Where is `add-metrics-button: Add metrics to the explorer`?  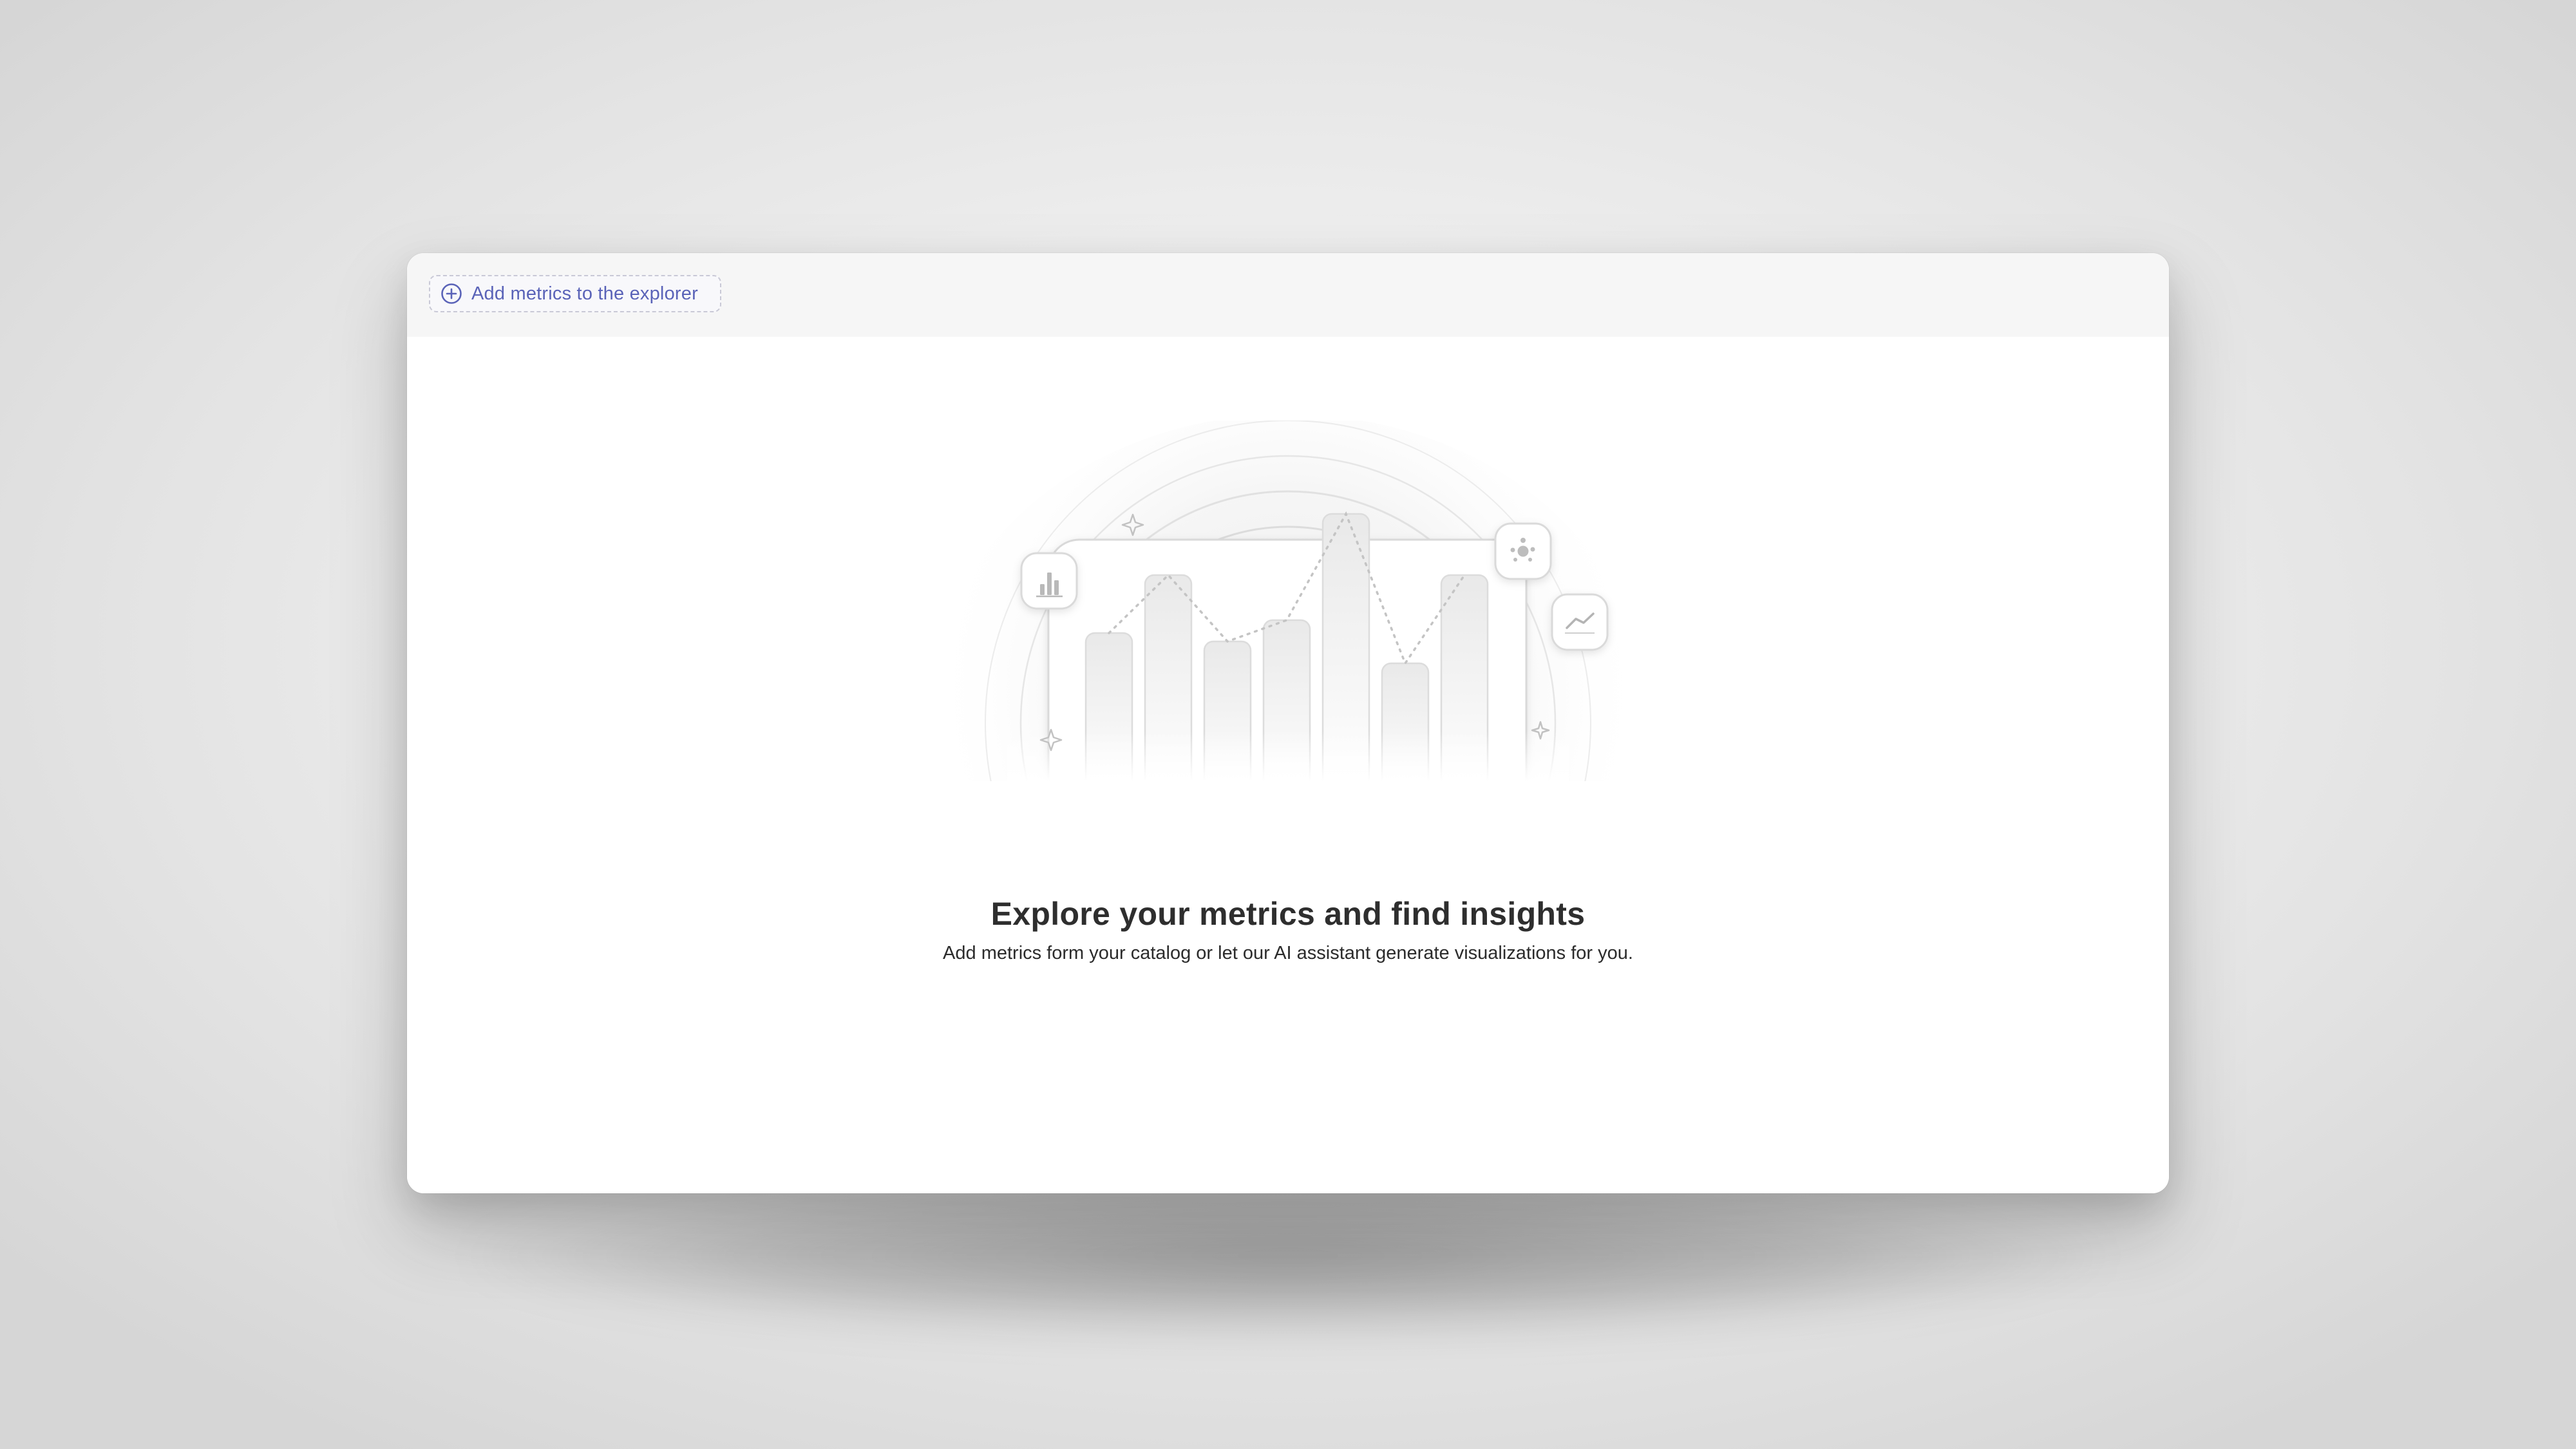
add-metrics-button: Add metrics to the explorer is located at coordinates (575, 293).